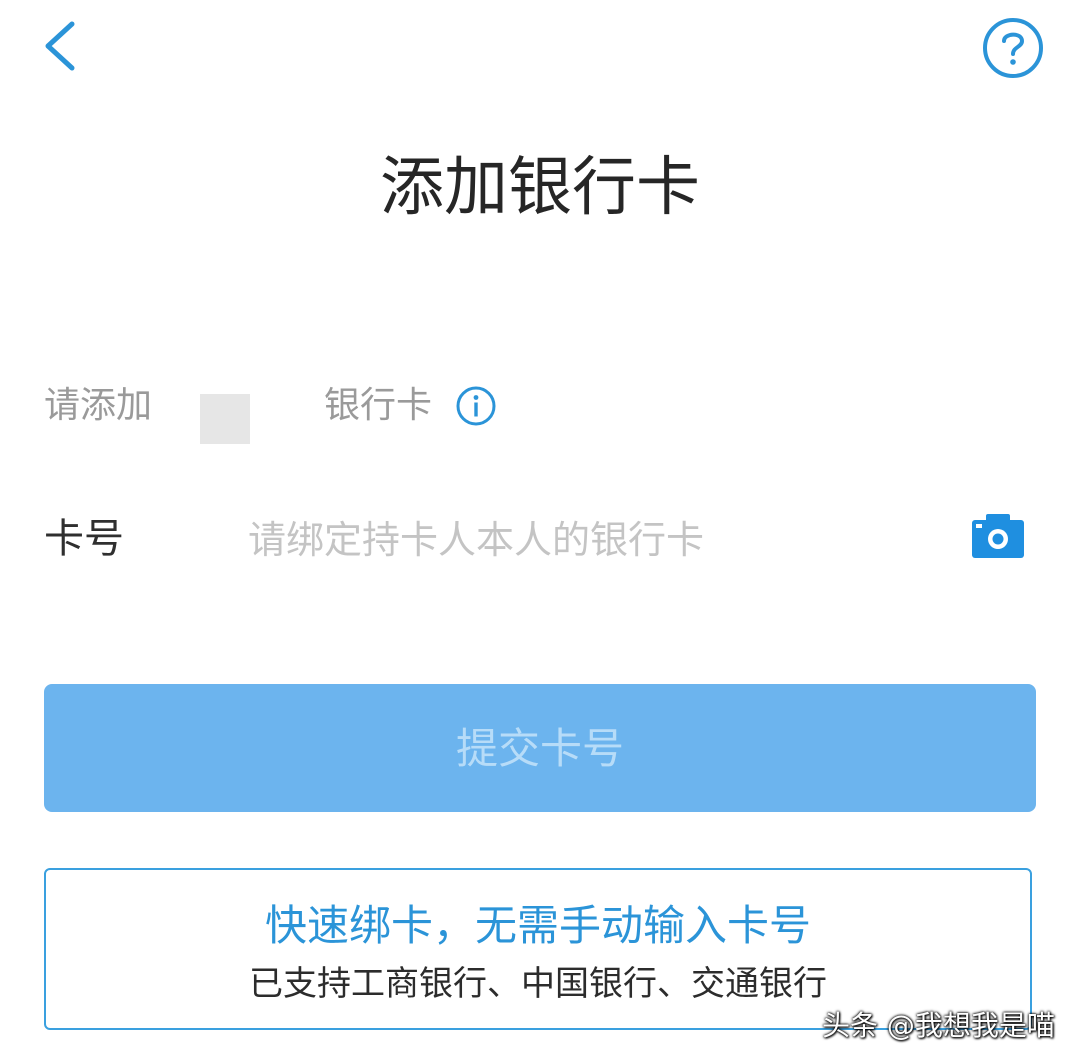 The height and width of the screenshot is (1064, 1080). I want to click on info-circle-icon, so click(476, 406).